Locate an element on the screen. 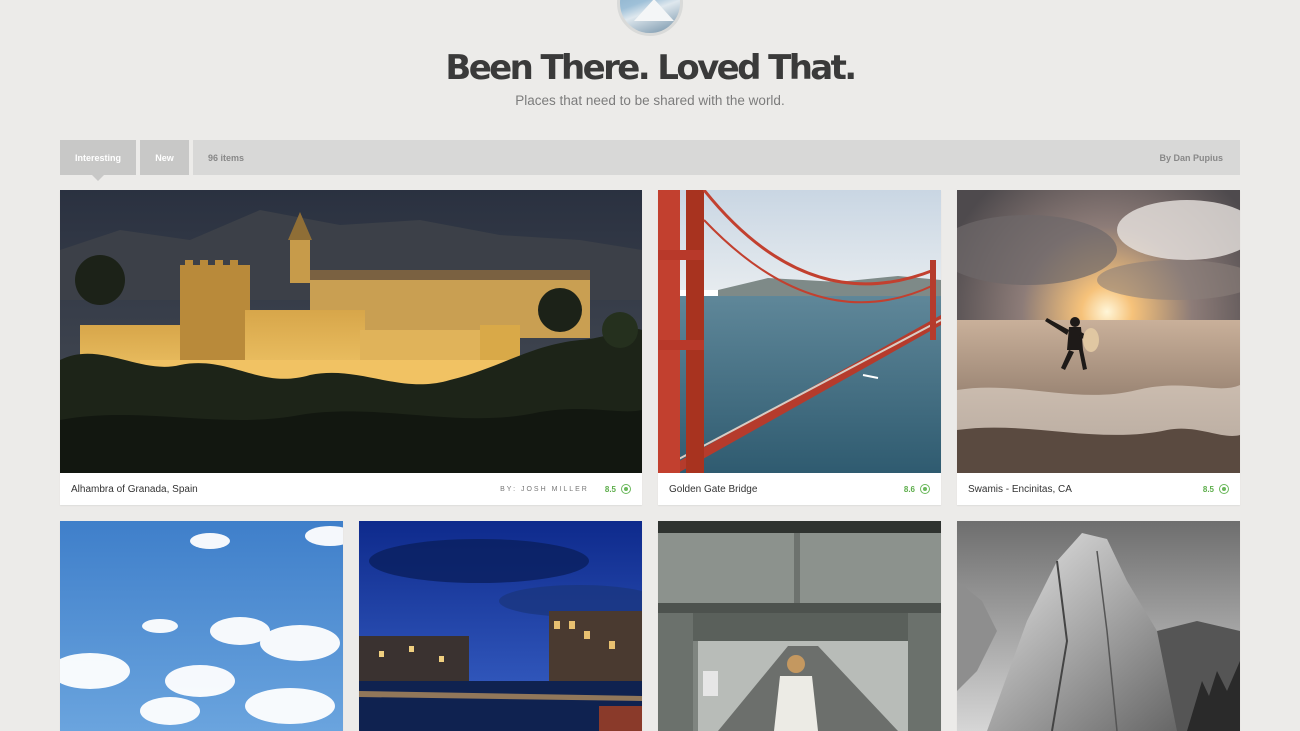  photo-score: 8.6 is located at coordinates (909, 489).